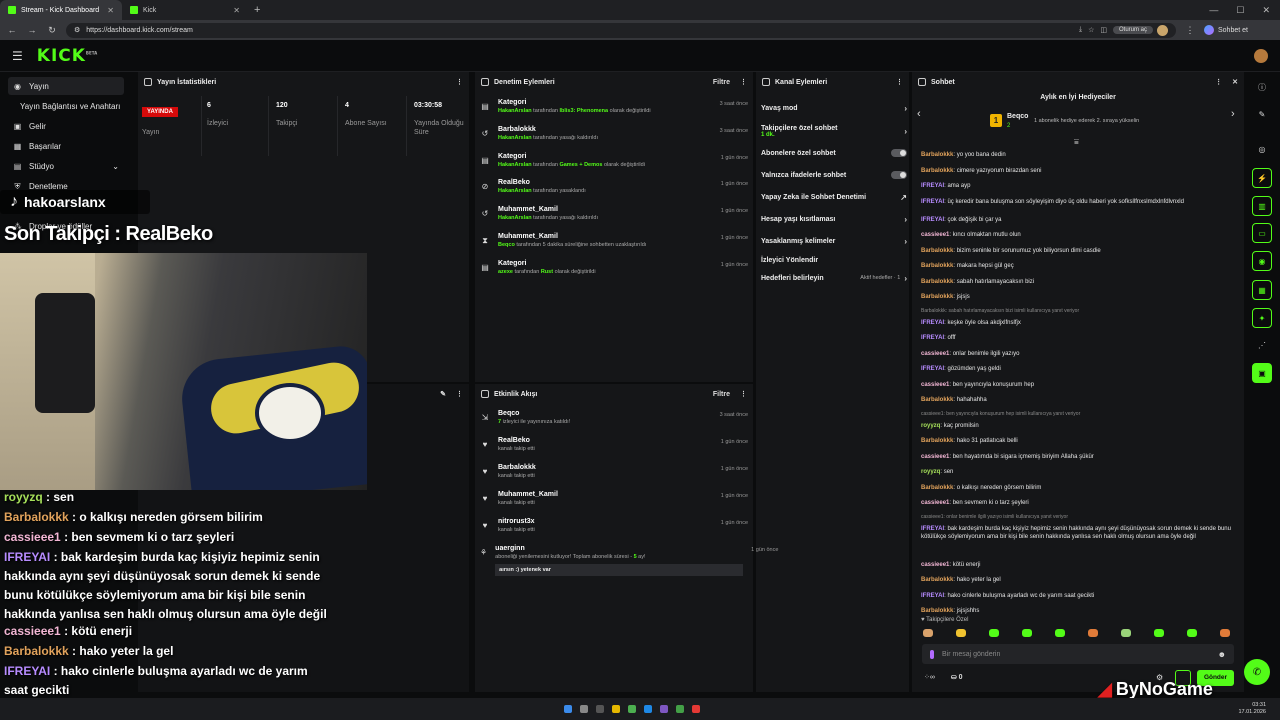  What do you see at coordinates (616, 709) in the screenshot?
I see `file-explorer-icon` at bounding box center [616, 709].